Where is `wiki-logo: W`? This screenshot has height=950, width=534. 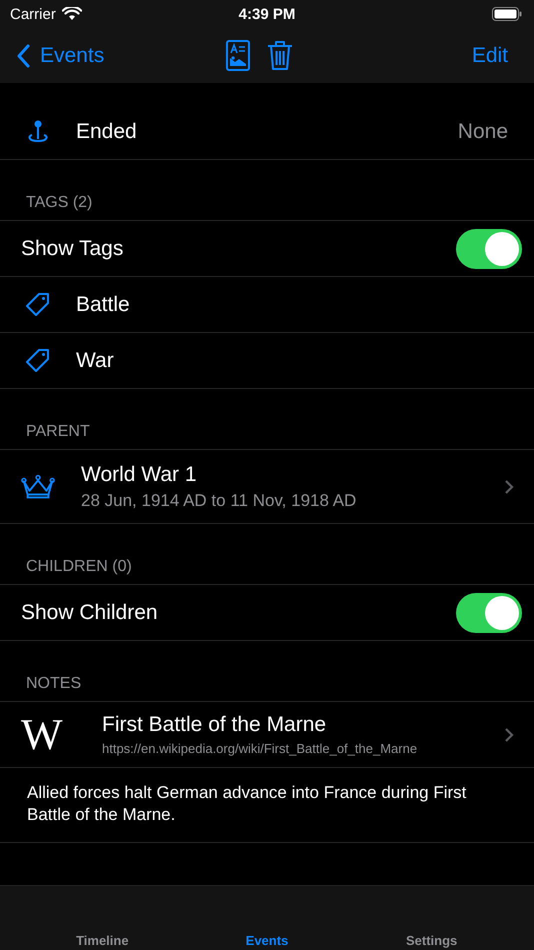
wiki-logo: W is located at coordinates (42, 734).